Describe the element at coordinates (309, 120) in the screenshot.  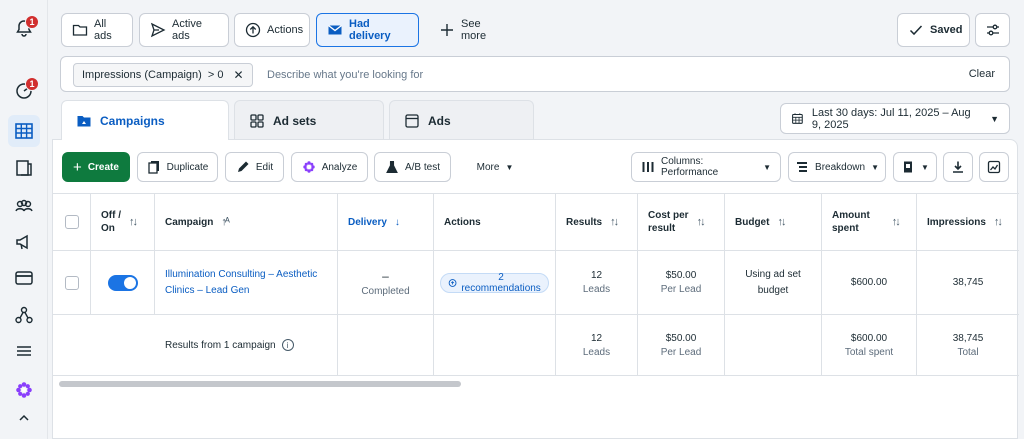
I see `tab-ad-sets: Ad sets` at that location.